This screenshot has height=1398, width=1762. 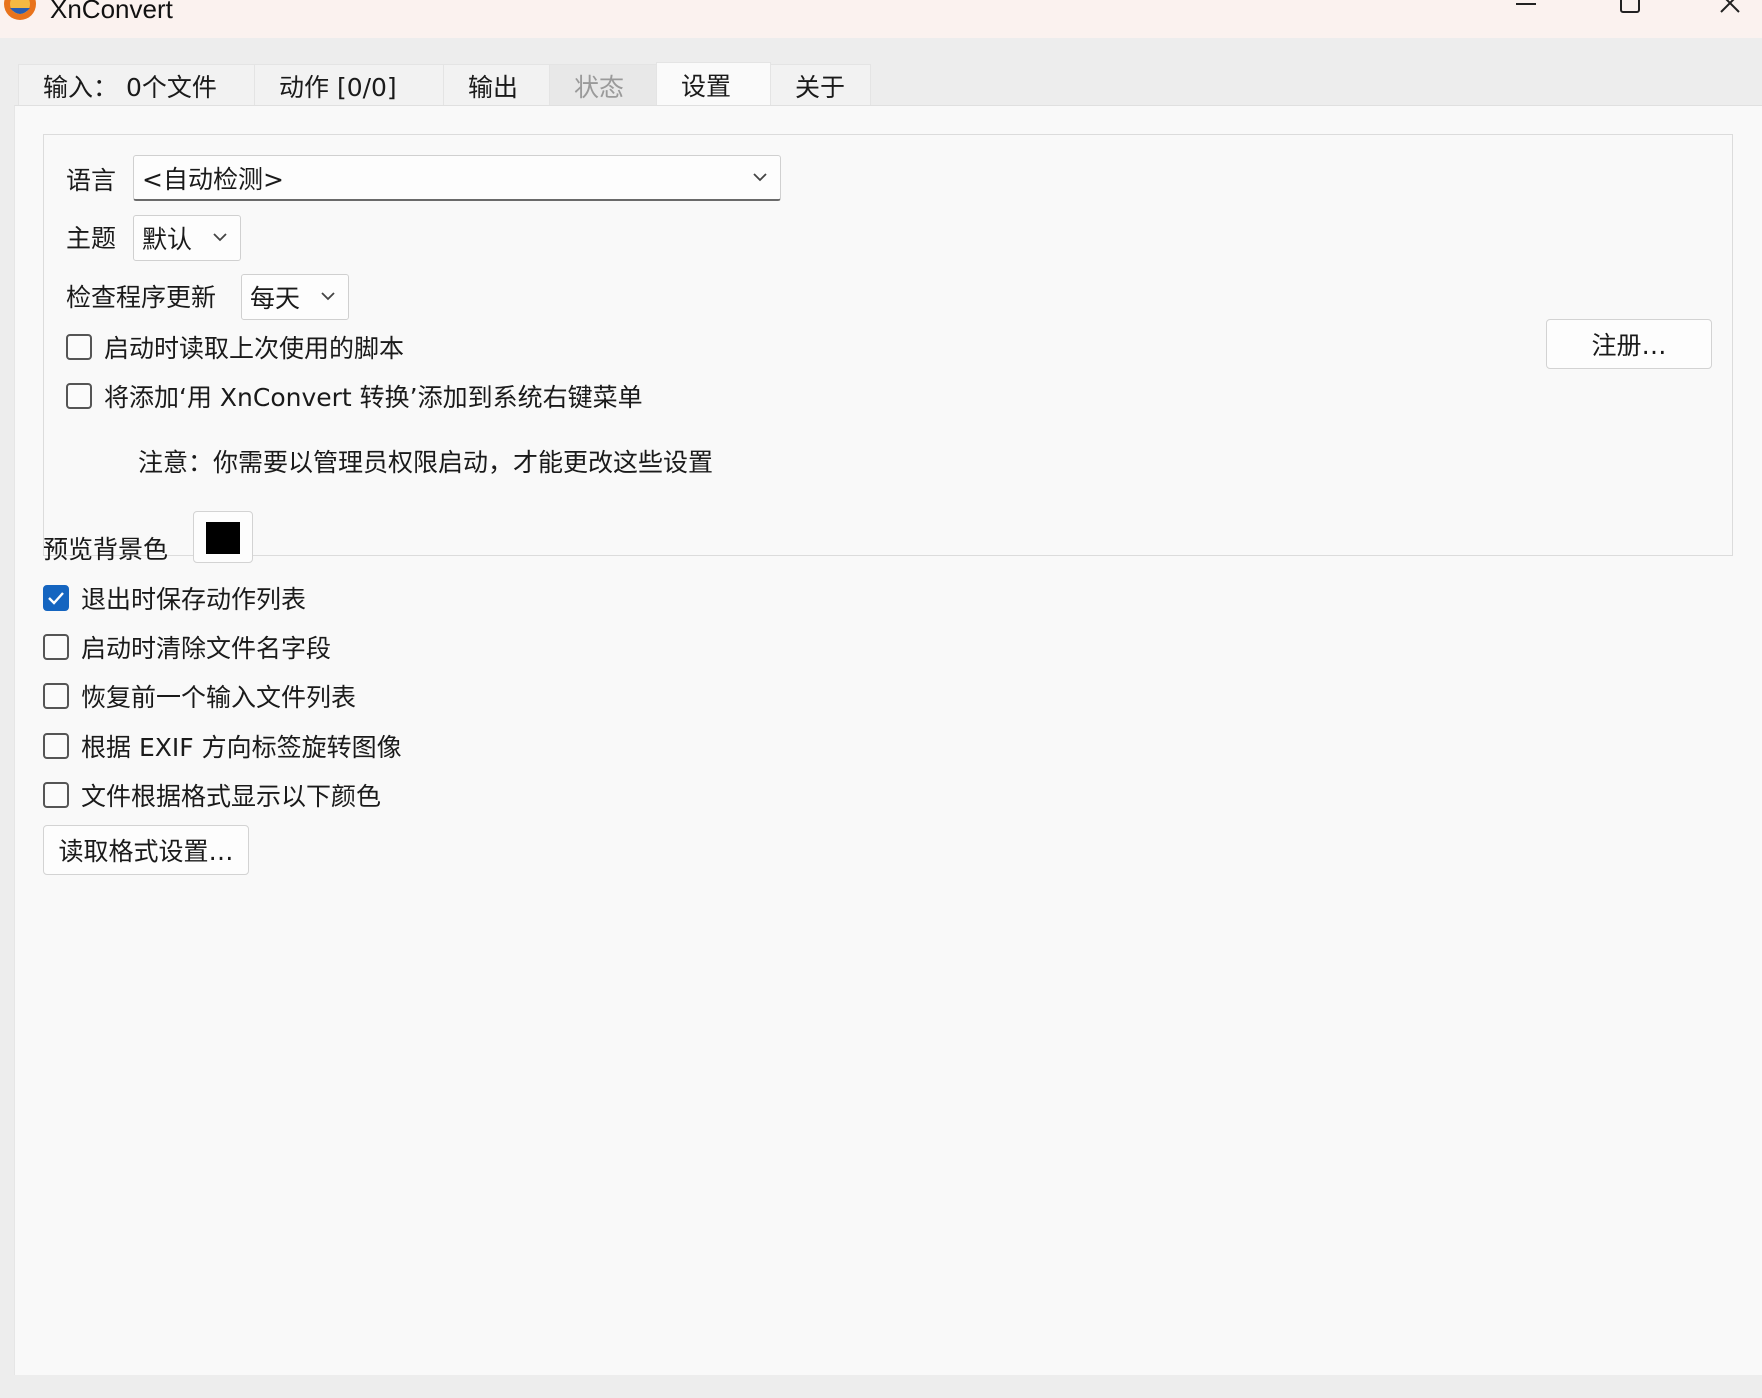 What do you see at coordinates (231, 796) in the screenshot?
I see `option-label: 文件根据格式显示以下颜色` at bounding box center [231, 796].